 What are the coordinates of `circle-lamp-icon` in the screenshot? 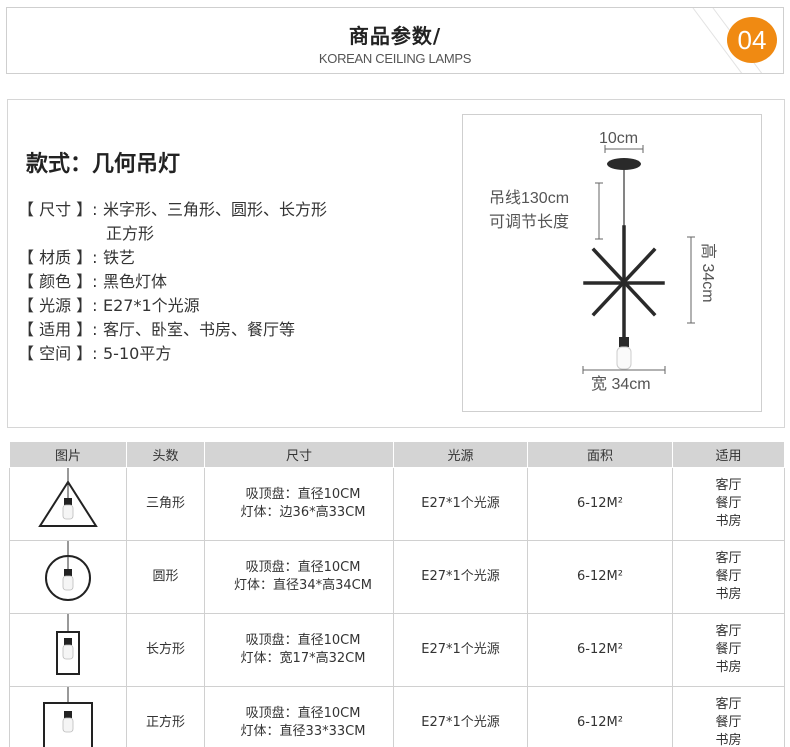 It's located at (68, 571).